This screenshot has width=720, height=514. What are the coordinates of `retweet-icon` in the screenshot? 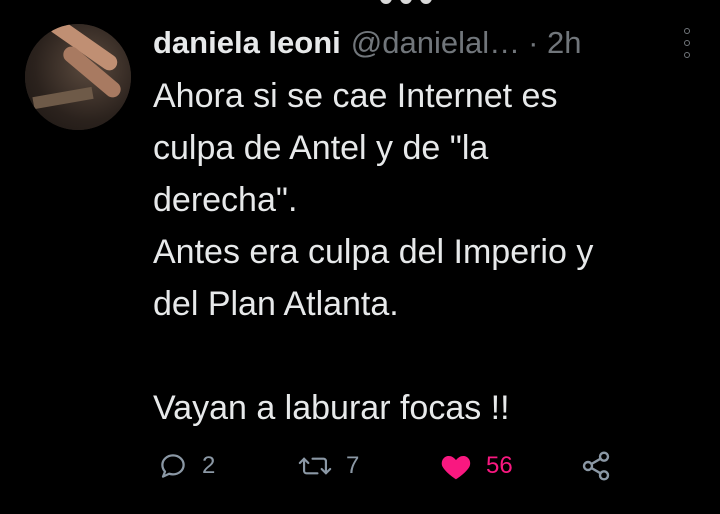 It's located at (315, 466).